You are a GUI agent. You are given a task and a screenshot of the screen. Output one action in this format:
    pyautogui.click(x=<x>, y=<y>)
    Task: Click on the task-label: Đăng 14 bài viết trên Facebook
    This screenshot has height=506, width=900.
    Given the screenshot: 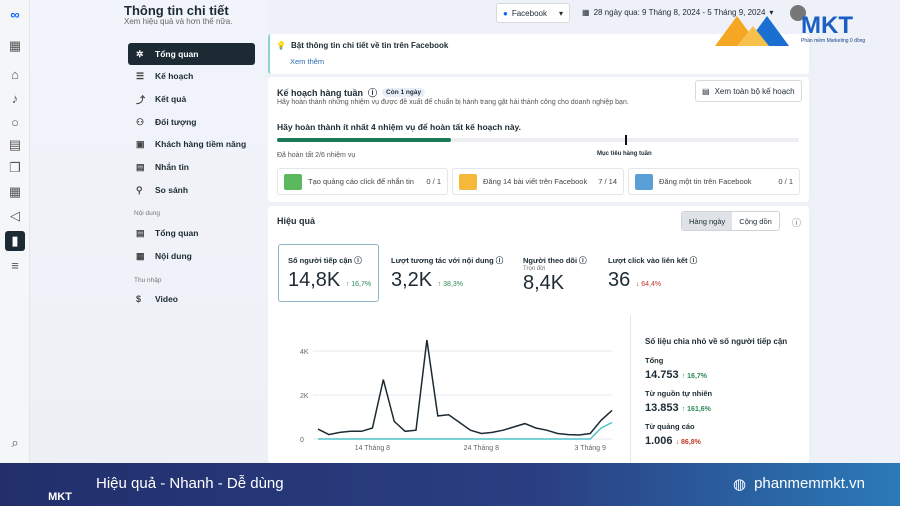 What is the action you would take?
    pyautogui.click(x=535, y=181)
    